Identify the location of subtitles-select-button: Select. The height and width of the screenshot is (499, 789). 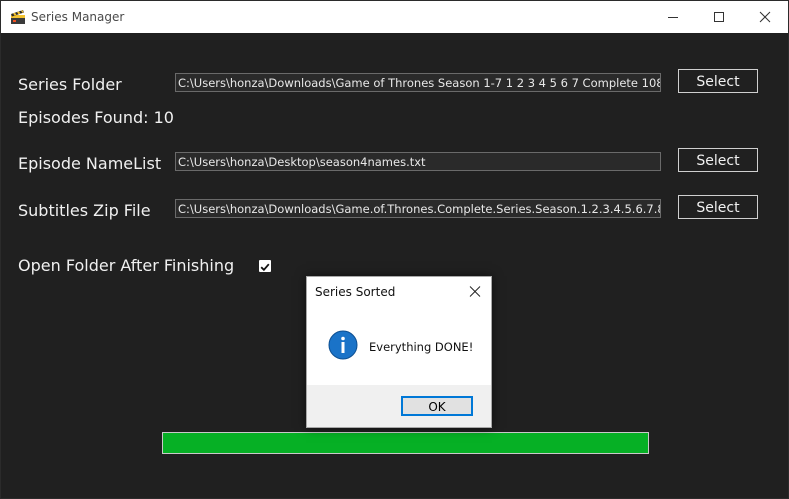
(718, 207).